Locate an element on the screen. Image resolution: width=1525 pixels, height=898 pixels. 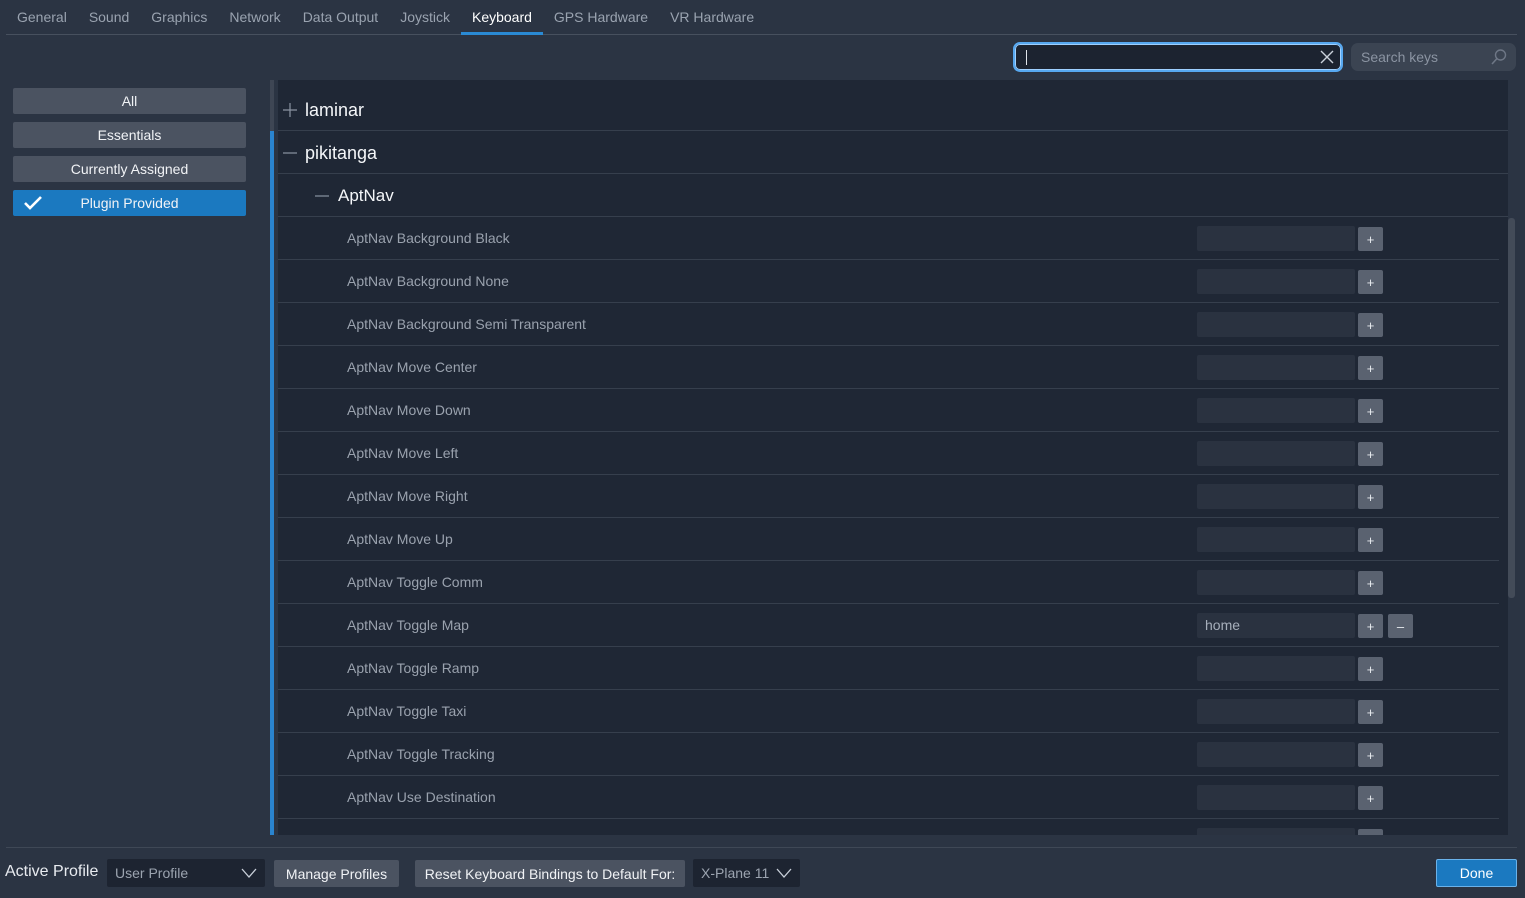
button-label: Done is located at coordinates (1476, 873).